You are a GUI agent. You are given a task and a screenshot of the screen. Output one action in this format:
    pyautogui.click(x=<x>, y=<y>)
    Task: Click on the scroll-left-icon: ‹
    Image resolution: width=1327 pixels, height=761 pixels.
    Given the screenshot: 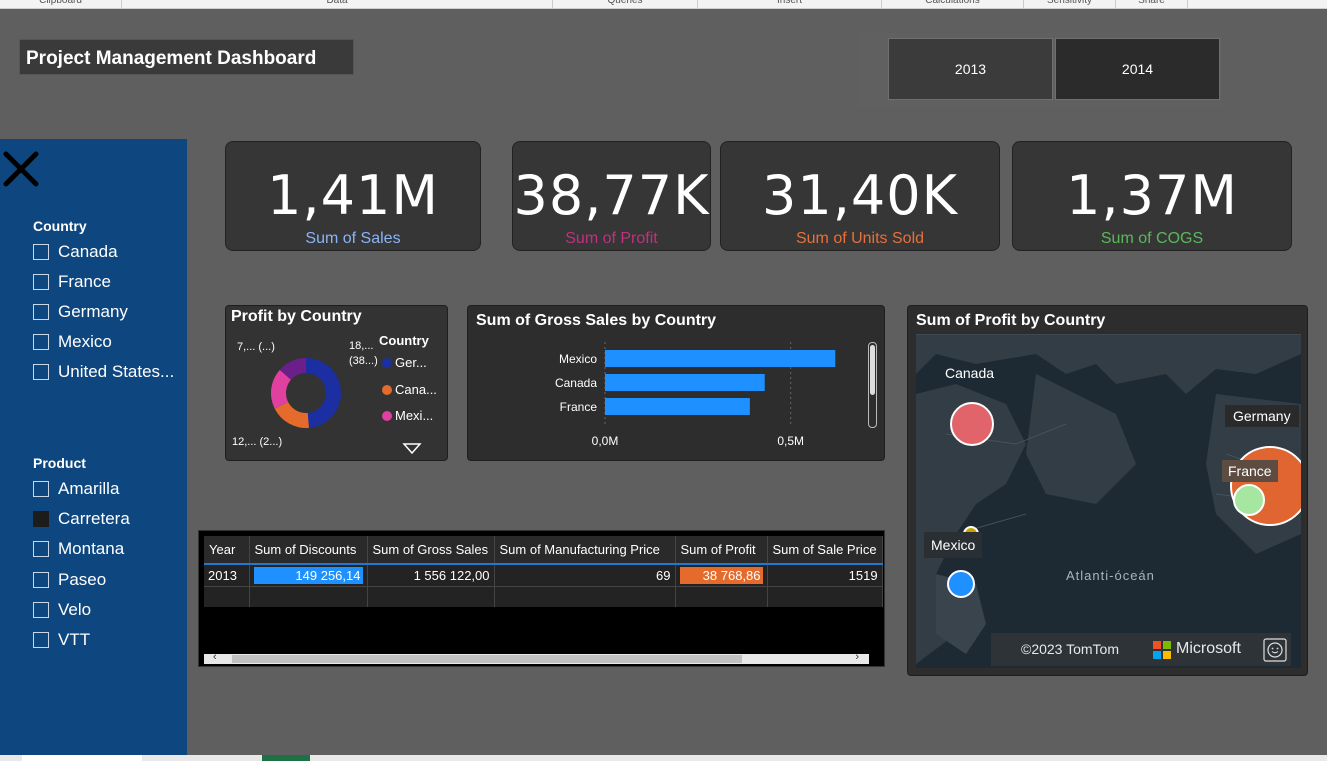 What is the action you would take?
    pyautogui.click(x=215, y=657)
    